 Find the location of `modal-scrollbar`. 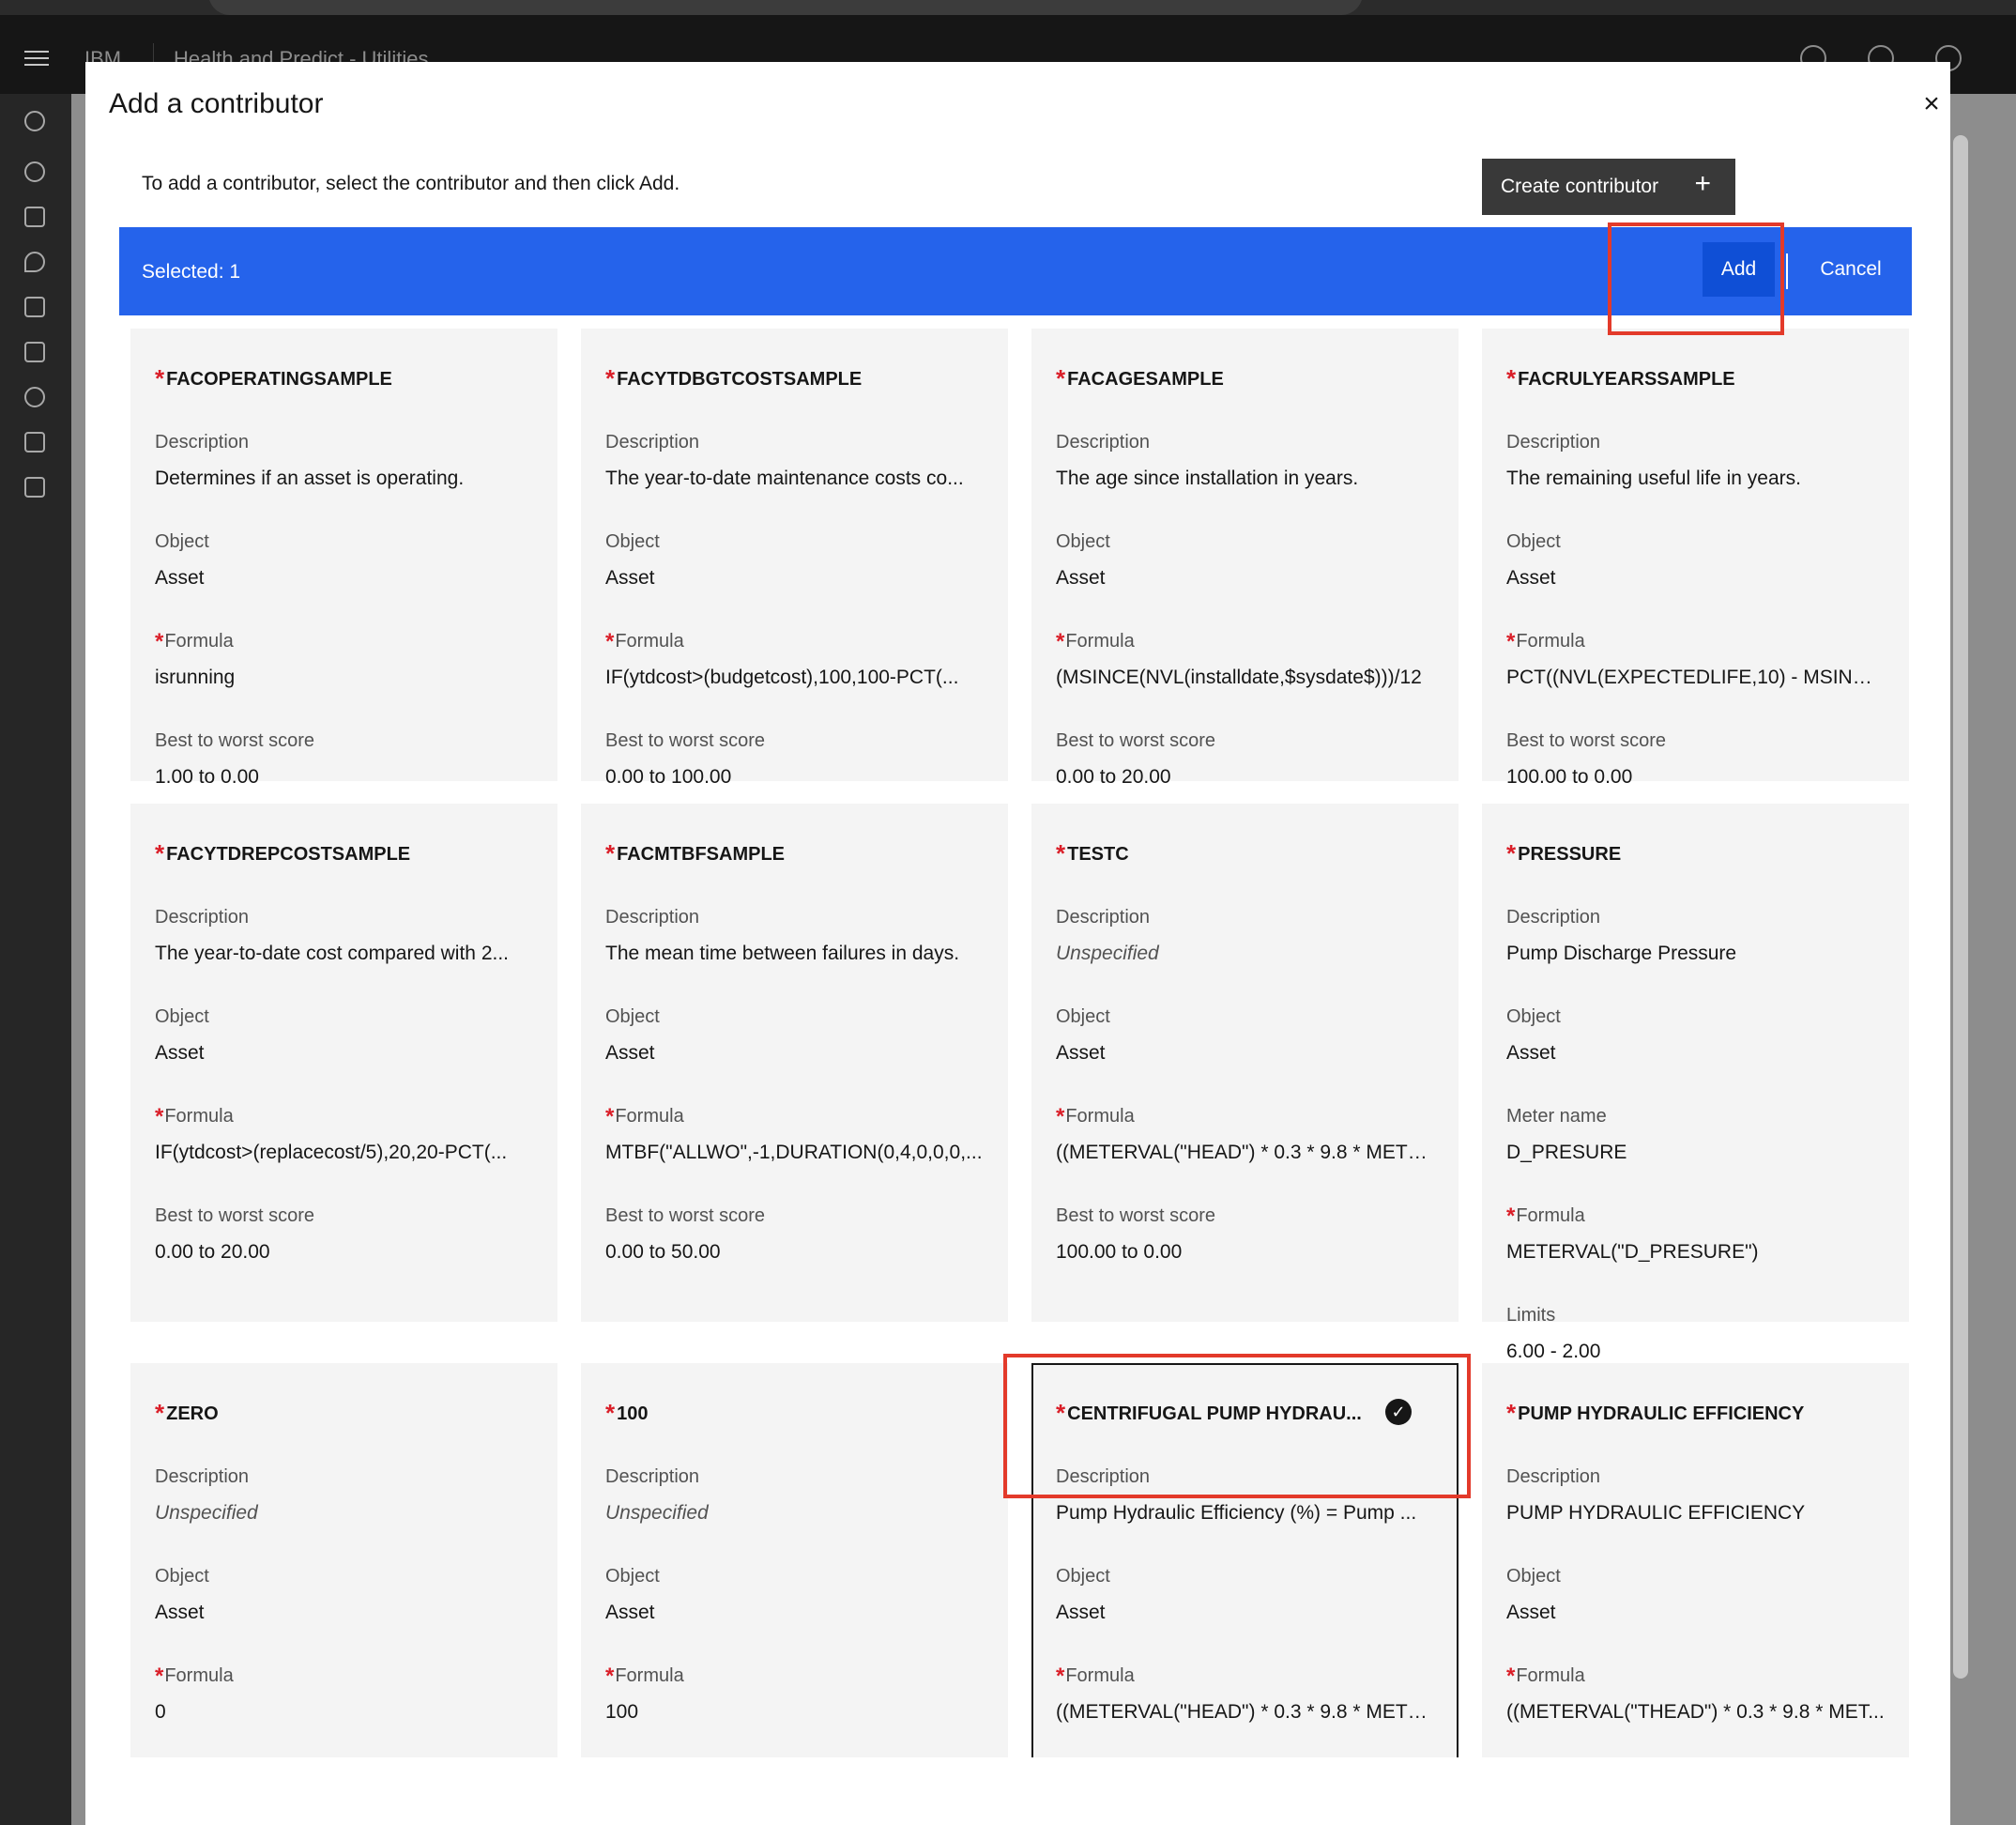

modal-scrollbar is located at coordinates (1961, 907).